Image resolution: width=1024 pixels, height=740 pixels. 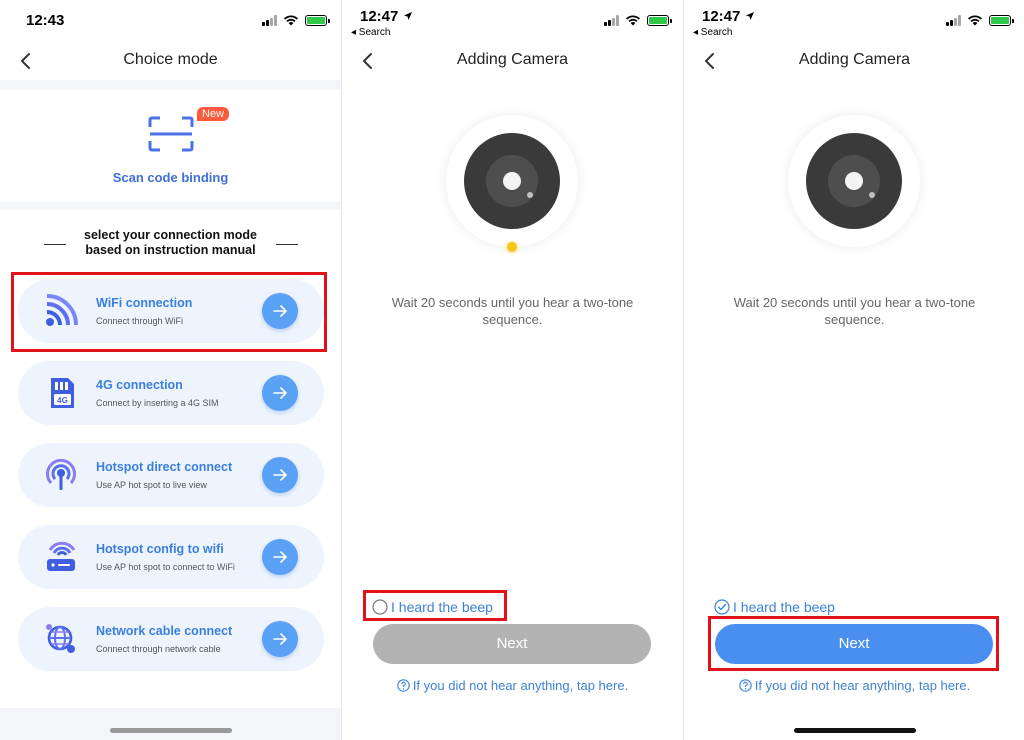 What do you see at coordinates (170, 20) in the screenshot?
I see `status-bar: 12:43` at bounding box center [170, 20].